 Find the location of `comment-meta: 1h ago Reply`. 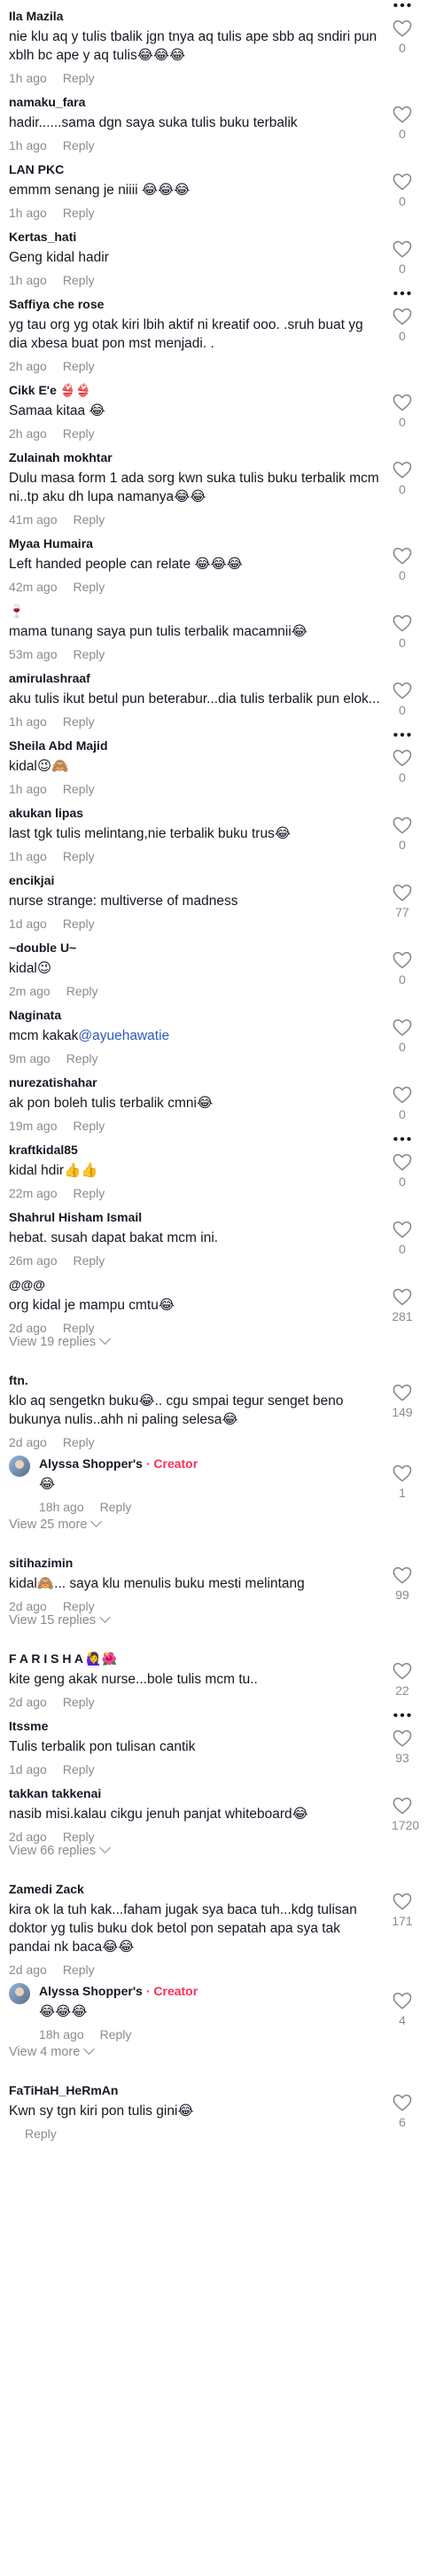

comment-meta: 1h ago Reply is located at coordinates (195, 145).